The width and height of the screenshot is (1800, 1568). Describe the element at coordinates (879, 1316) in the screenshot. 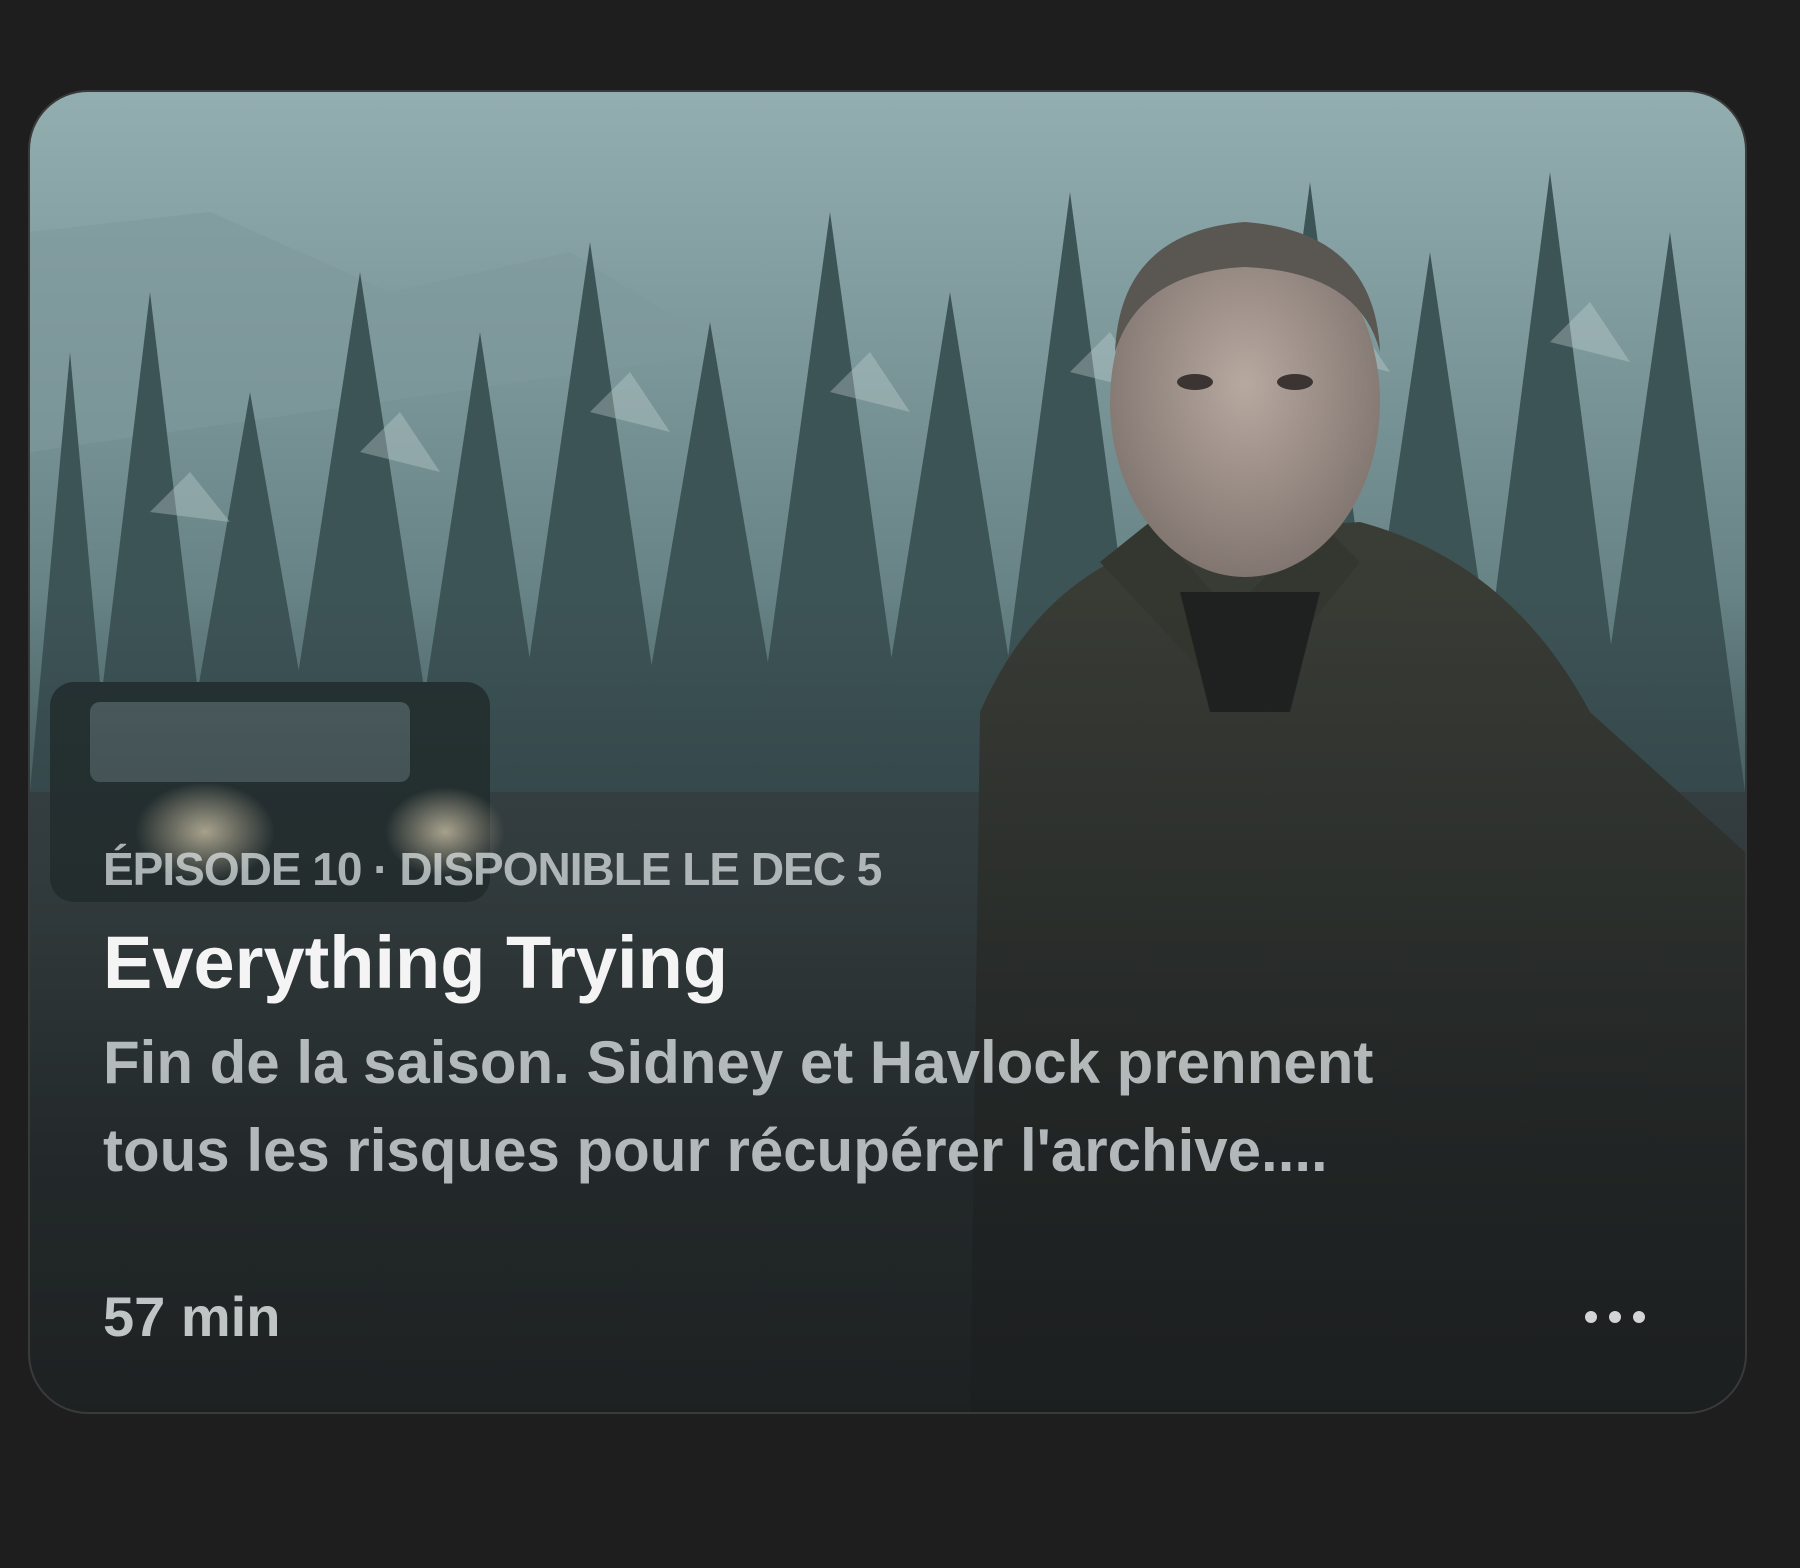

I see `episode-footer: 57 min` at that location.